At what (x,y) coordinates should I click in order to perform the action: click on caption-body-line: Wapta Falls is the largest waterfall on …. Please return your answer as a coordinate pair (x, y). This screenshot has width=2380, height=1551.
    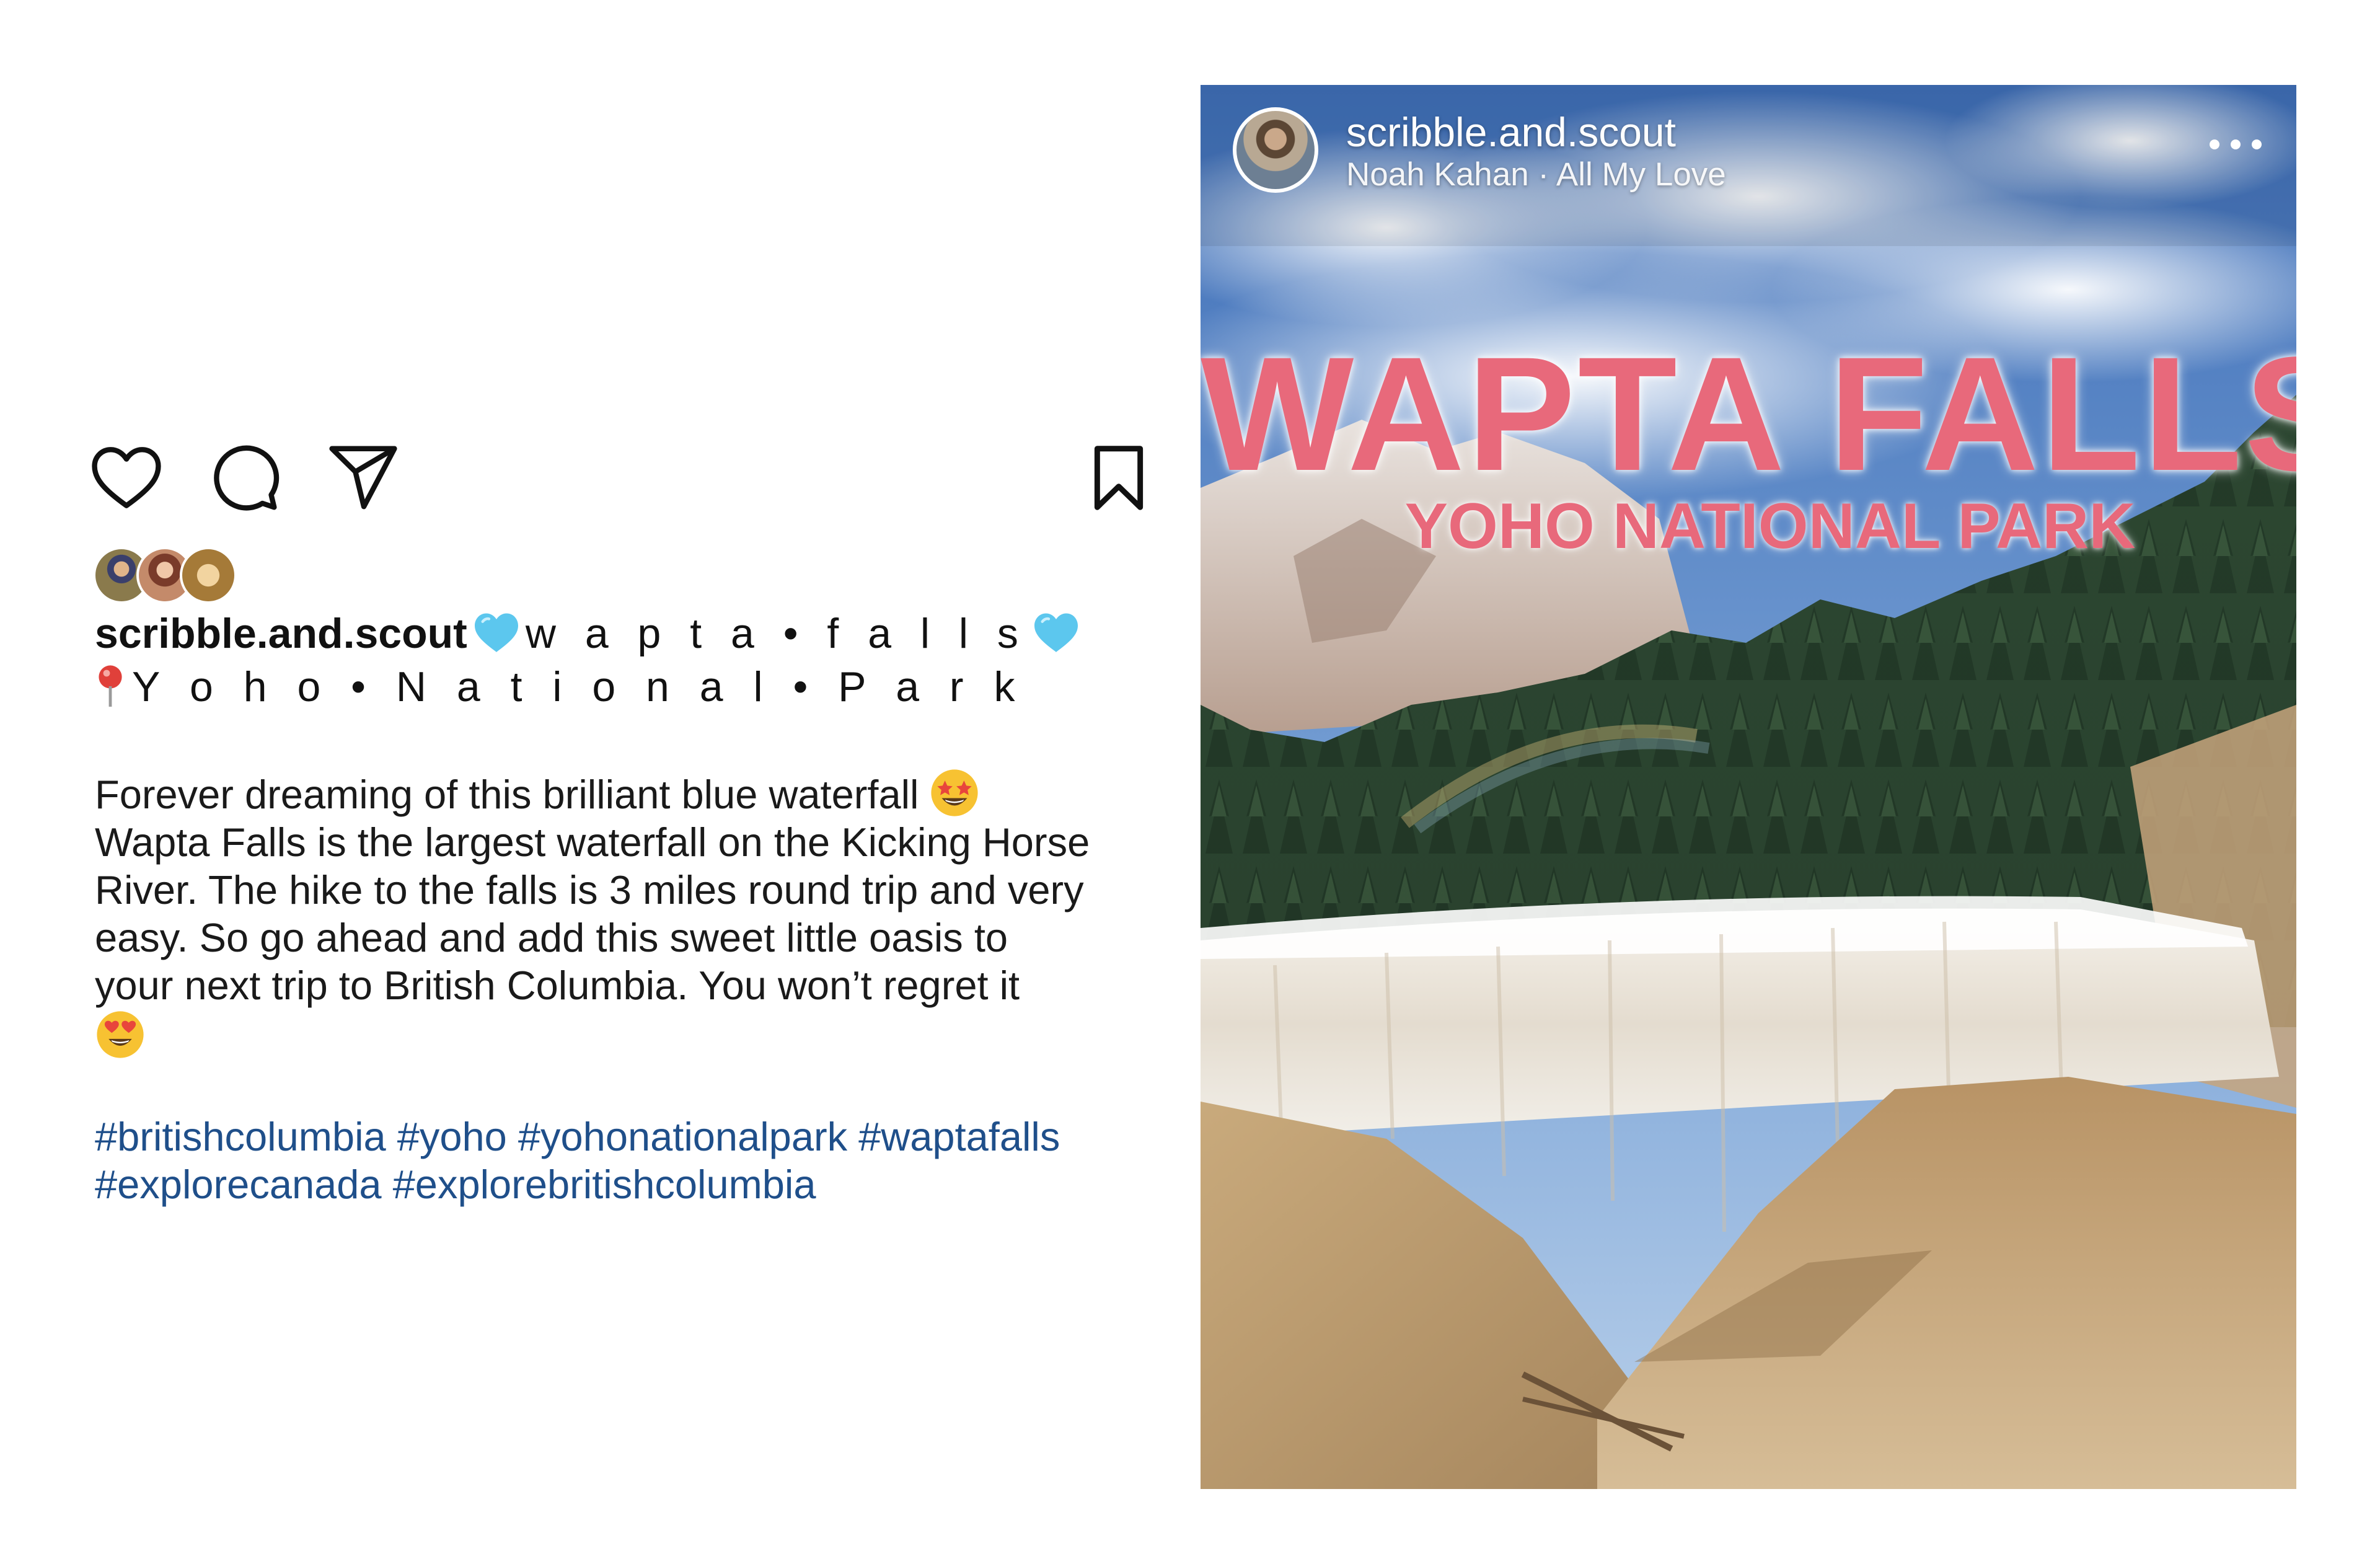
    Looking at the image, I should click on (592, 843).